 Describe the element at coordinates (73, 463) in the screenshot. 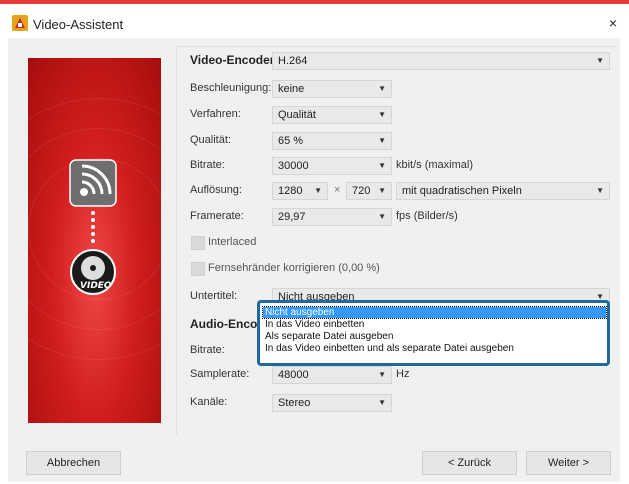

I see `cancel-button: Abbrechen` at that location.